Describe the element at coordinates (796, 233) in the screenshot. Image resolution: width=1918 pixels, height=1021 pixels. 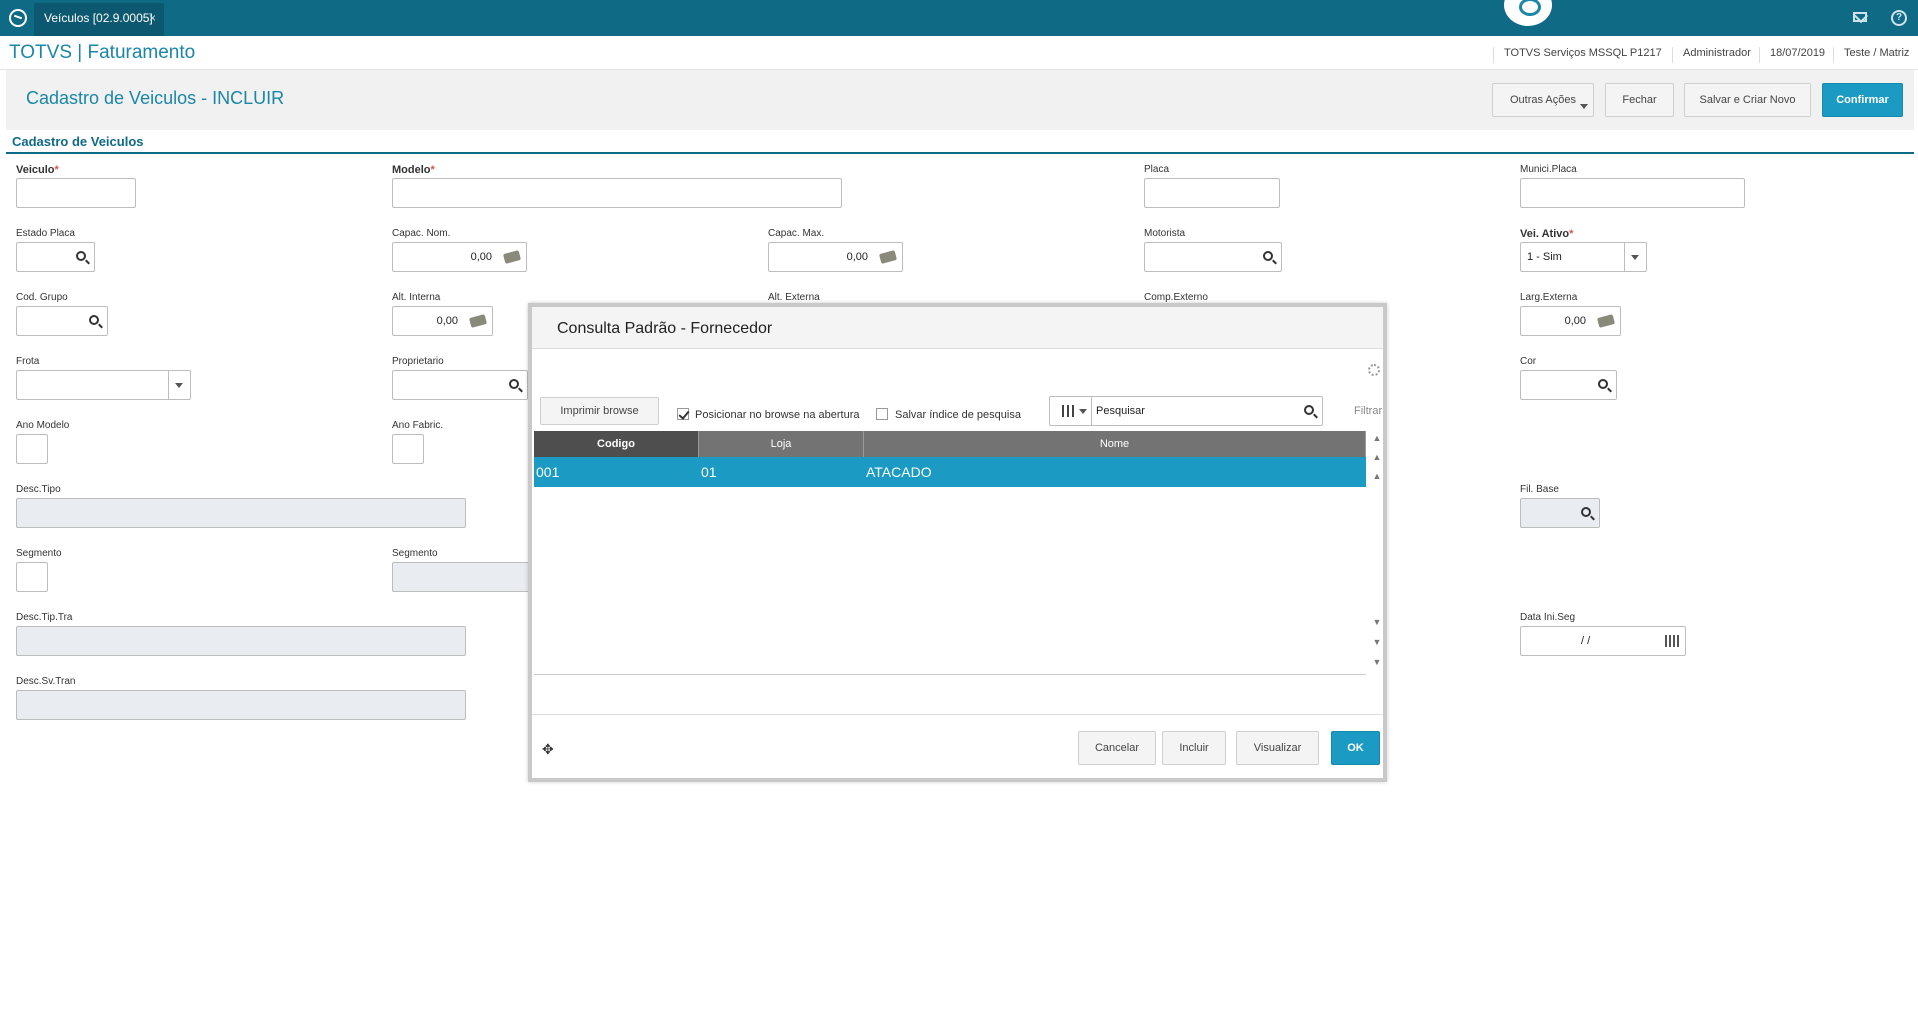
I see `capac-max-label: Capac. Max.` at that location.